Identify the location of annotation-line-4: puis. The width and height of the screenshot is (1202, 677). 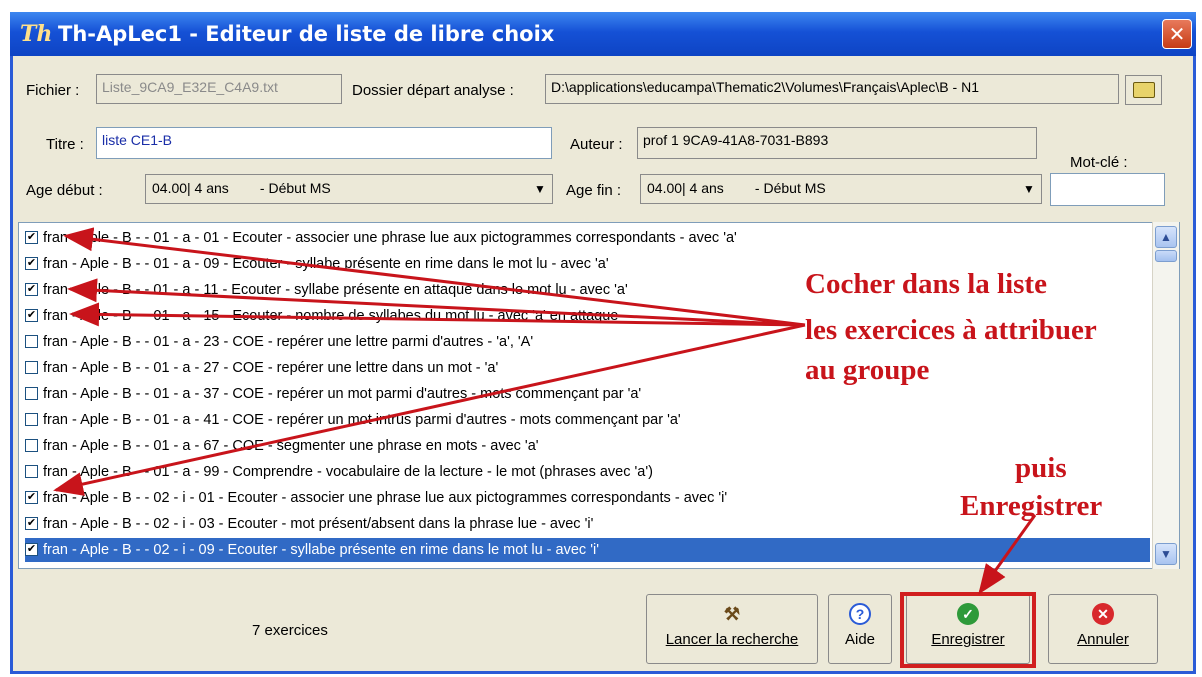
(1041, 468).